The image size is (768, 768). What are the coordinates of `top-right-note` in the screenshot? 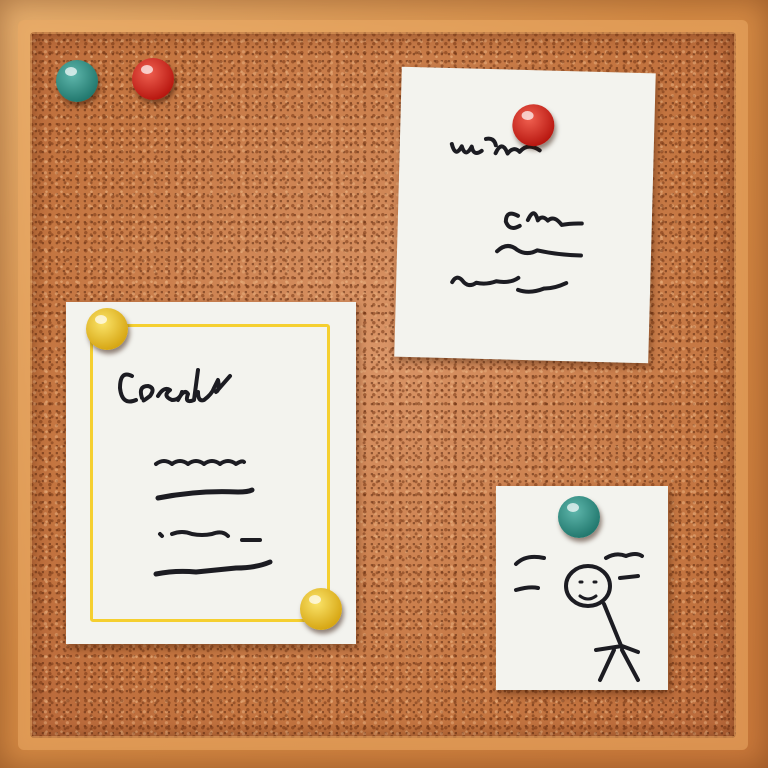 It's located at (525, 215).